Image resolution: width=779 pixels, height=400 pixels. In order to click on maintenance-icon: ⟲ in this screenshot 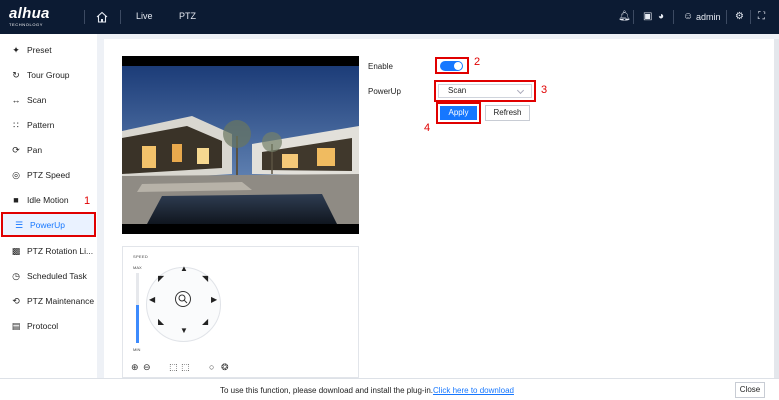, I will do `click(16, 300)`.